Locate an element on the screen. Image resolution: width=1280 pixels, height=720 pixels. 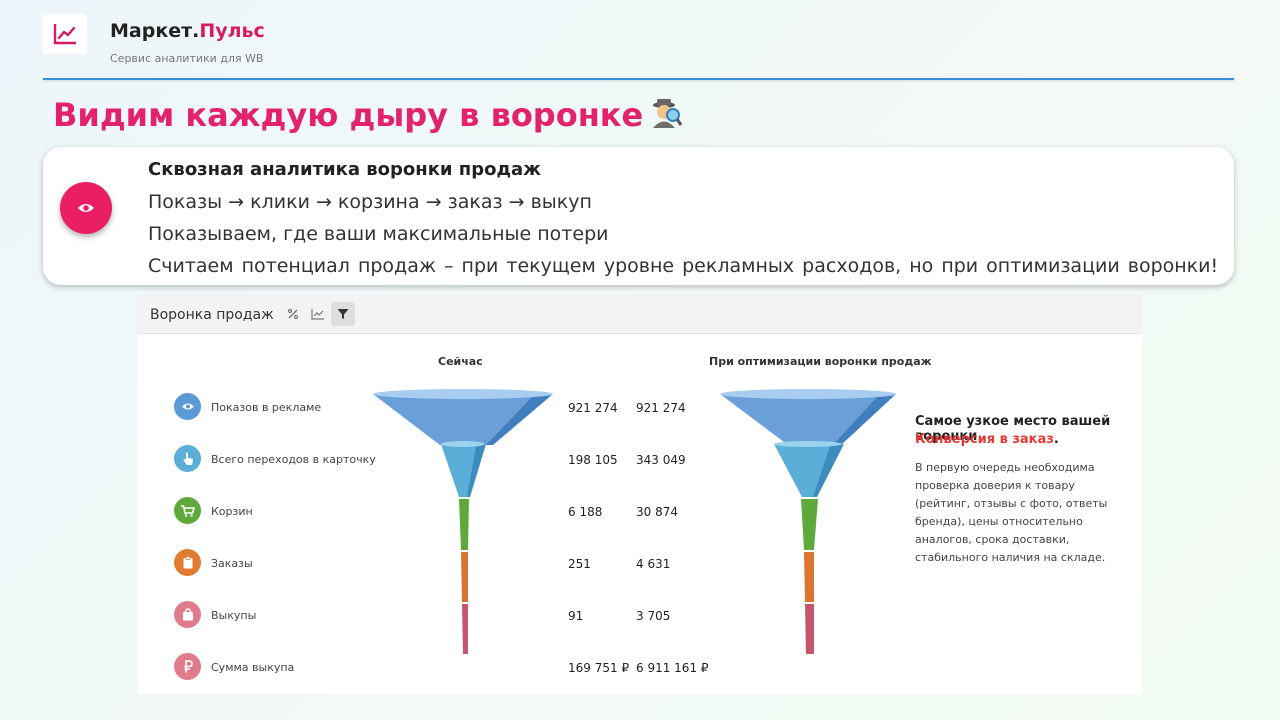
funnel-opt-orders is located at coordinates (809, 577).